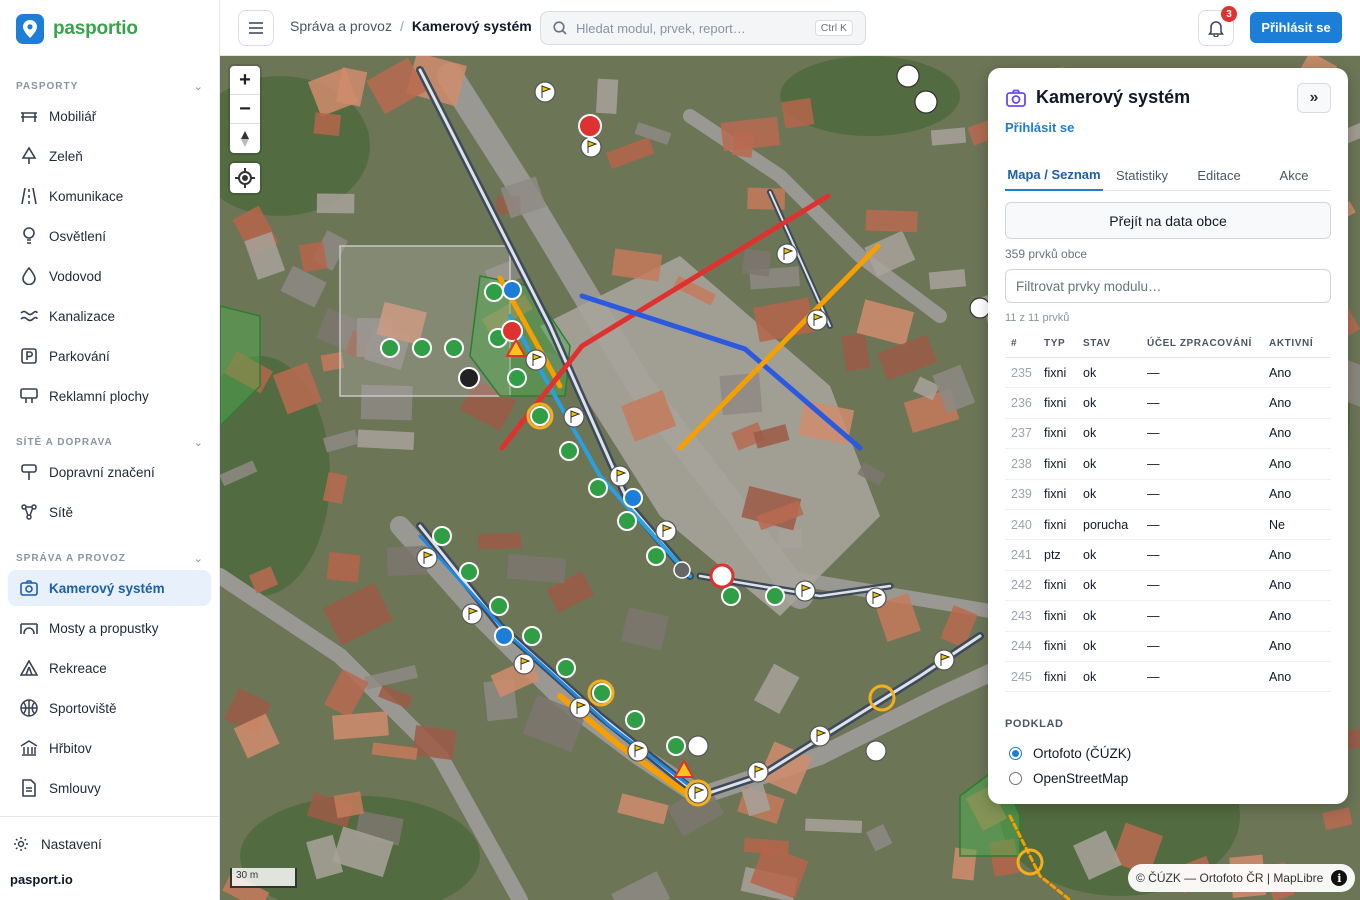 The image size is (1360, 900). Describe the element at coordinates (1024, 343) in the screenshot. I see `column-header: #` at that location.